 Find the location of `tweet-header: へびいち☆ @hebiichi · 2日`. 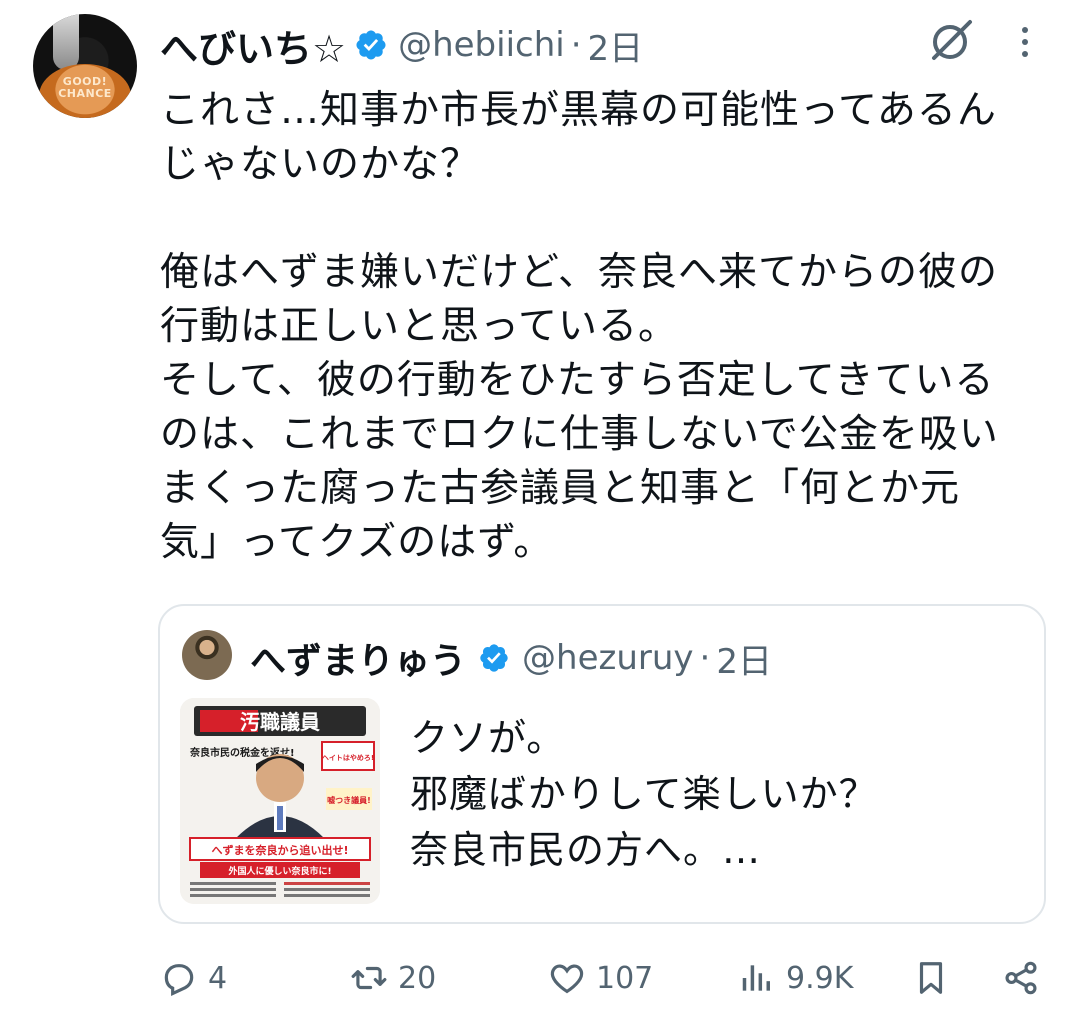

tweet-header: へびいち☆ @hebiichi · 2日 is located at coordinates (402, 45).